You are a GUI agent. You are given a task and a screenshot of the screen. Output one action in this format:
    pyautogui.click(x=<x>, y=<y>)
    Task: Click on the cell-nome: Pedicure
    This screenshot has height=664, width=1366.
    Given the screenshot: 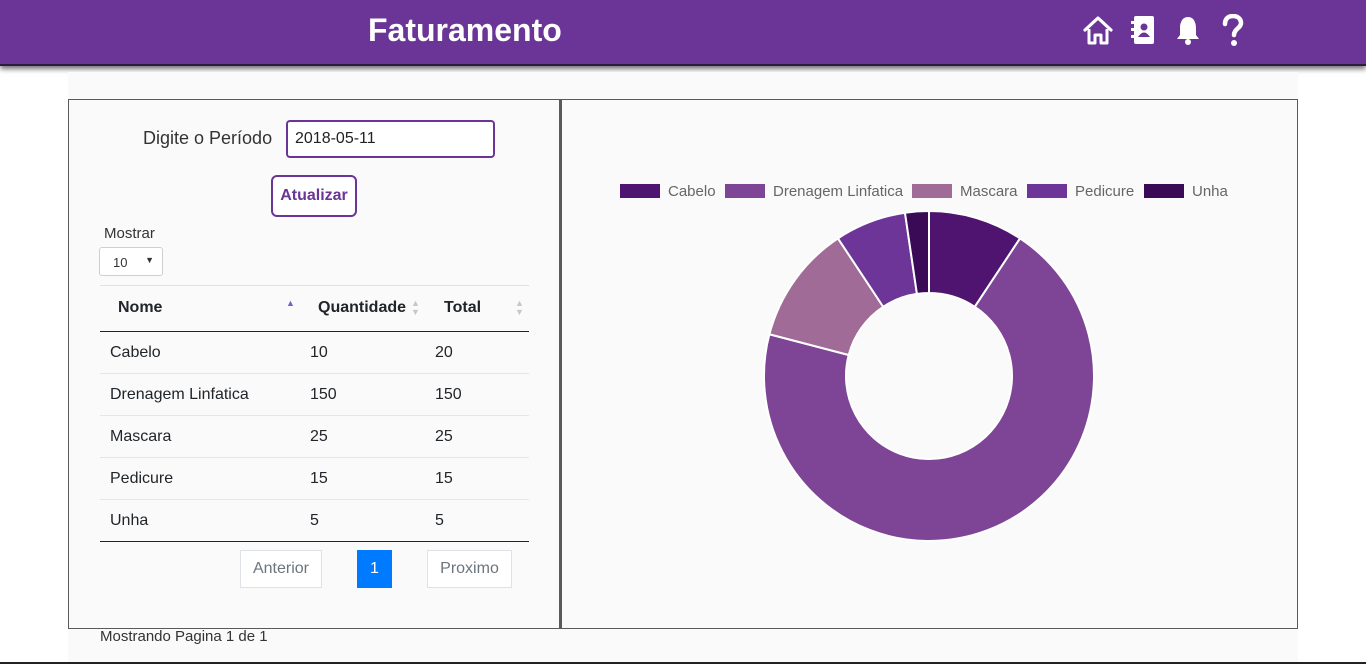 What is the action you would take?
    pyautogui.click(x=142, y=478)
    